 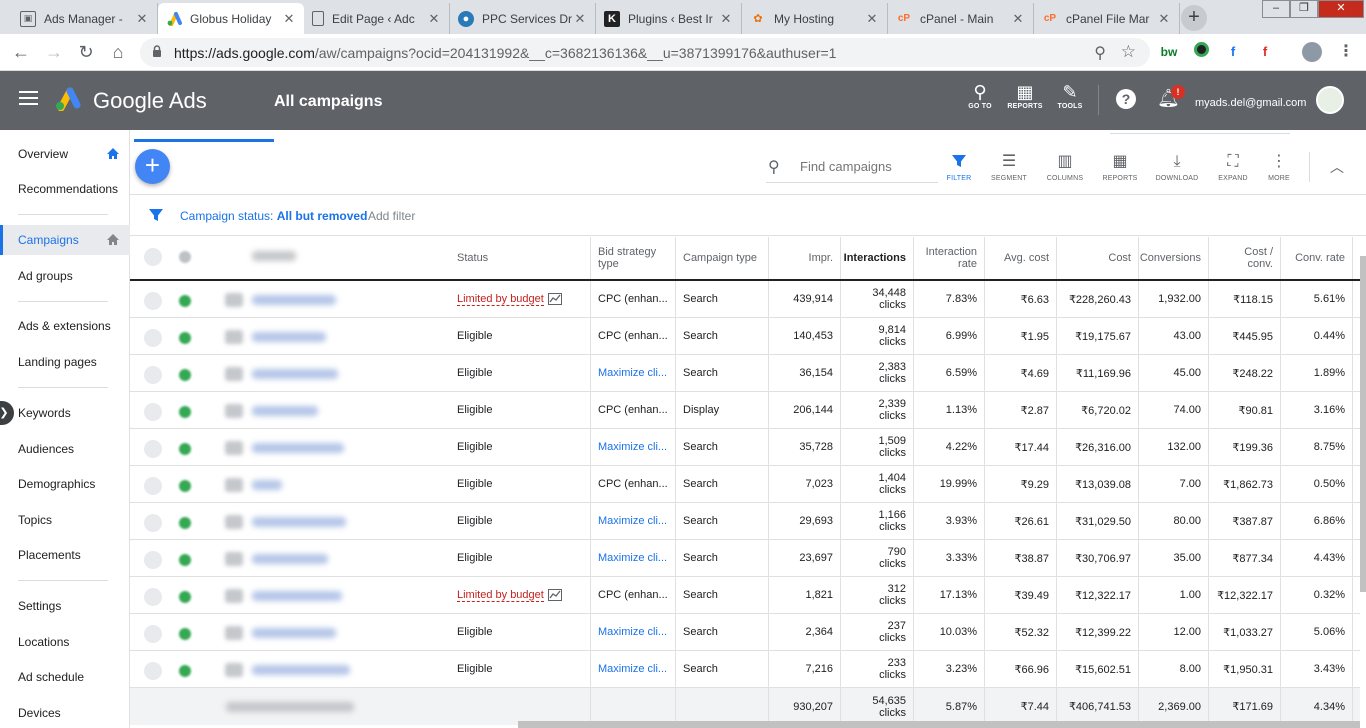 What do you see at coordinates (868, 166) in the screenshot?
I see `search-input` at bounding box center [868, 166].